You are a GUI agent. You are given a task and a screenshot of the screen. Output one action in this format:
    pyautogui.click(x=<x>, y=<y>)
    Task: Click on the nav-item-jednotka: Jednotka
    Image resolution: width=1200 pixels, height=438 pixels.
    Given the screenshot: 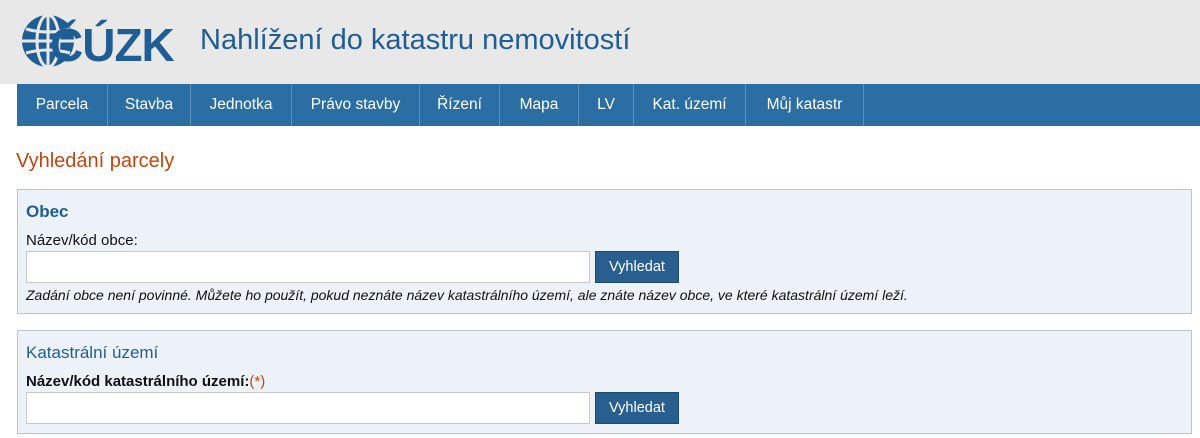 What is the action you would take?
    pyautogui.click(x=241, y=105)
    